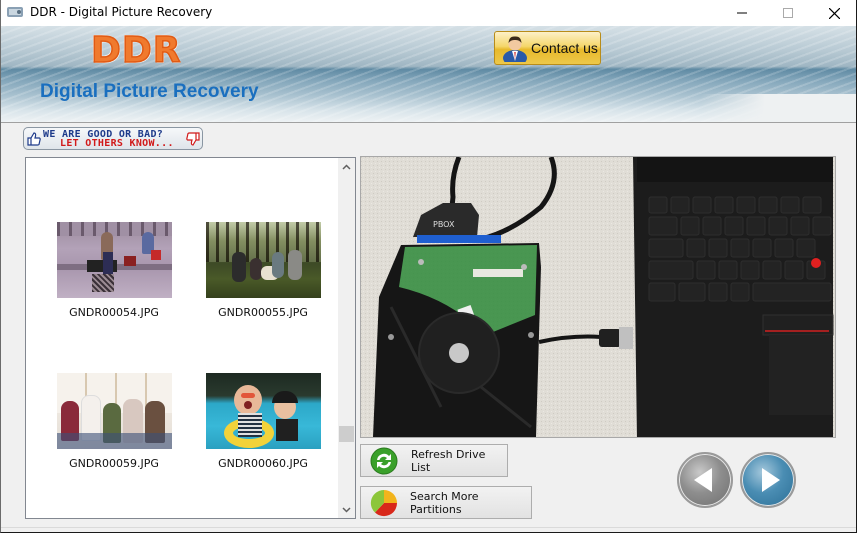 The image size is (857, 533). I want to click on refresh-drive-list-button: Refresh Drive List, so click(434, 460).